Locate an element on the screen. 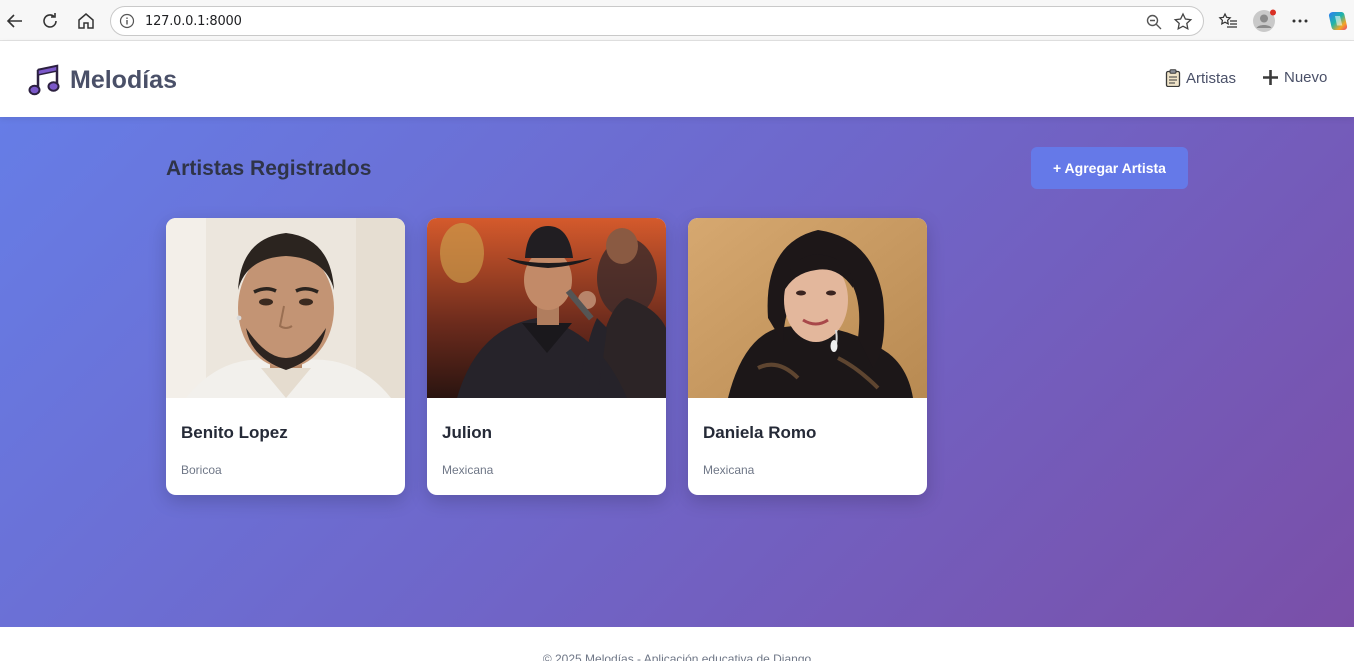 The width and height of the screenshot is (1354, 661). url-text: 127.0.0.1:8000 is located at coordinates (193, 21).